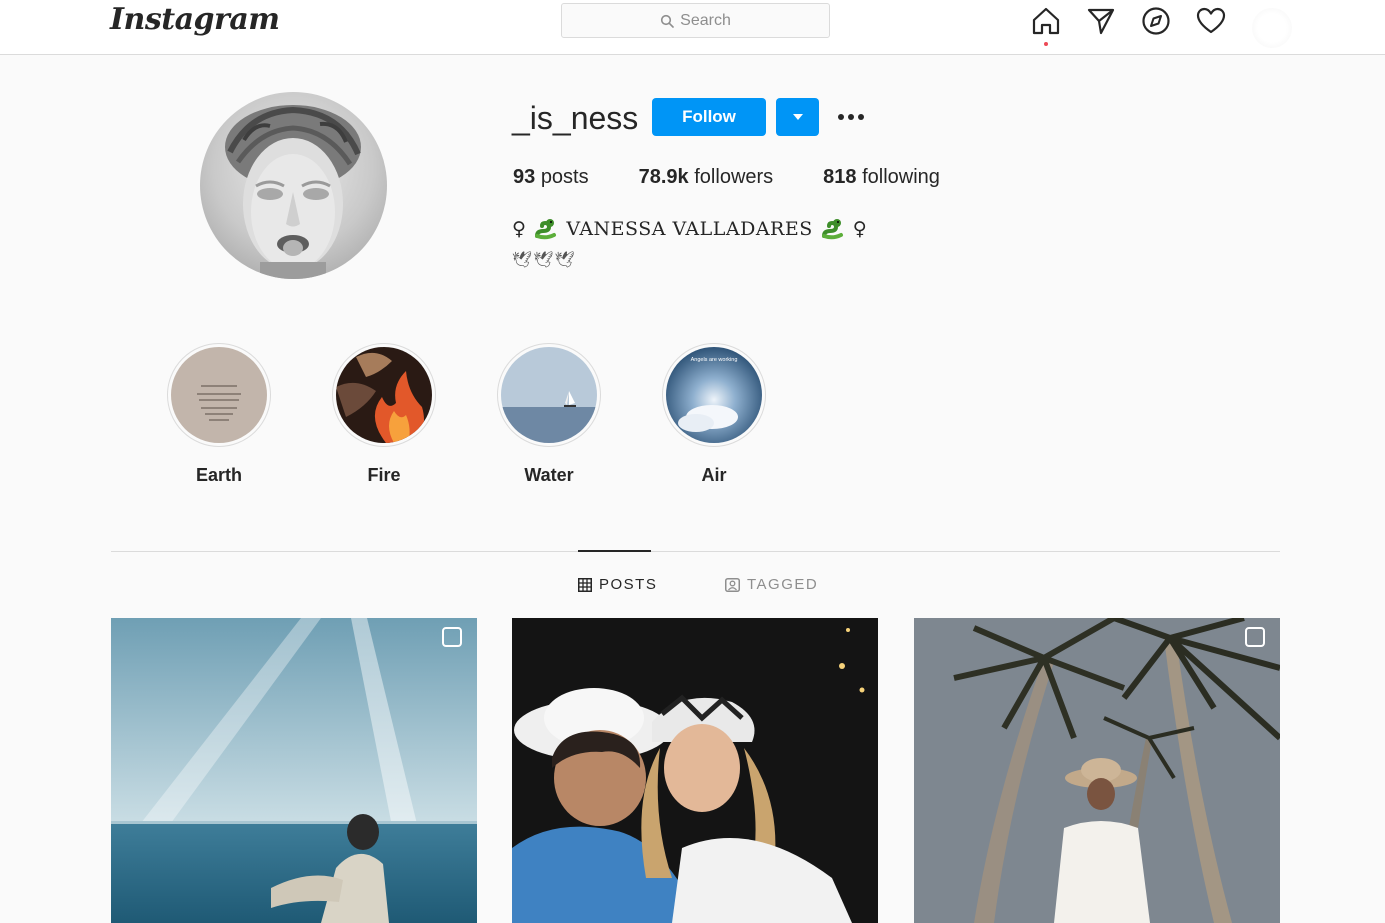 This screenshot has width=1385, height=923. I want to click on post-image-two-friends, so click(695, 770).